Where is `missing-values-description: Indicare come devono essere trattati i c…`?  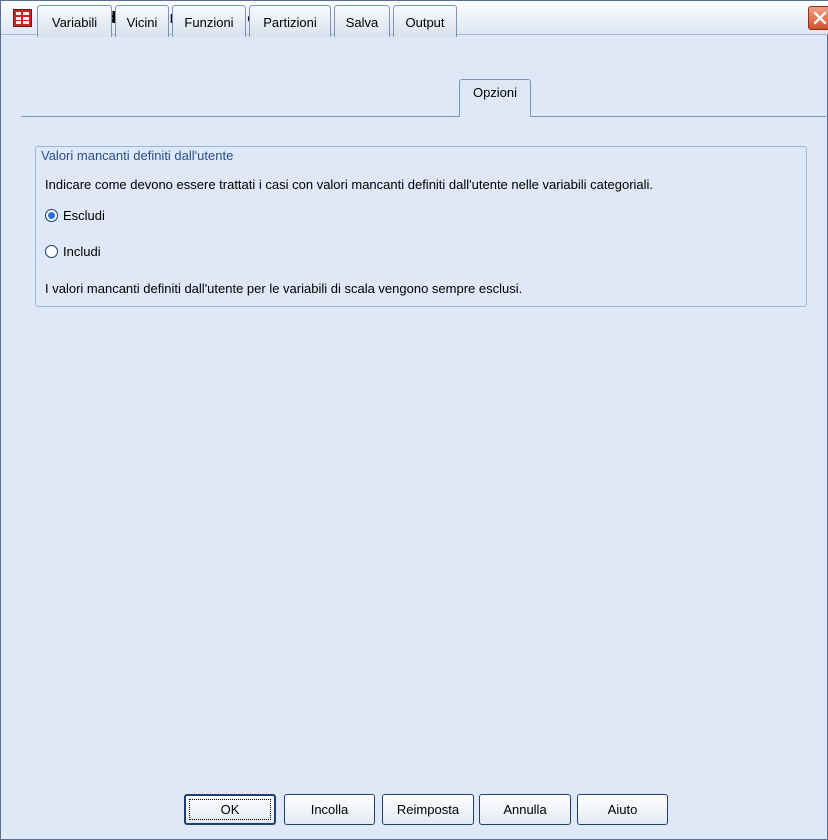 missing-values-description: Indicare come devono essere trattati i c… is located at coordinates (349, 184).